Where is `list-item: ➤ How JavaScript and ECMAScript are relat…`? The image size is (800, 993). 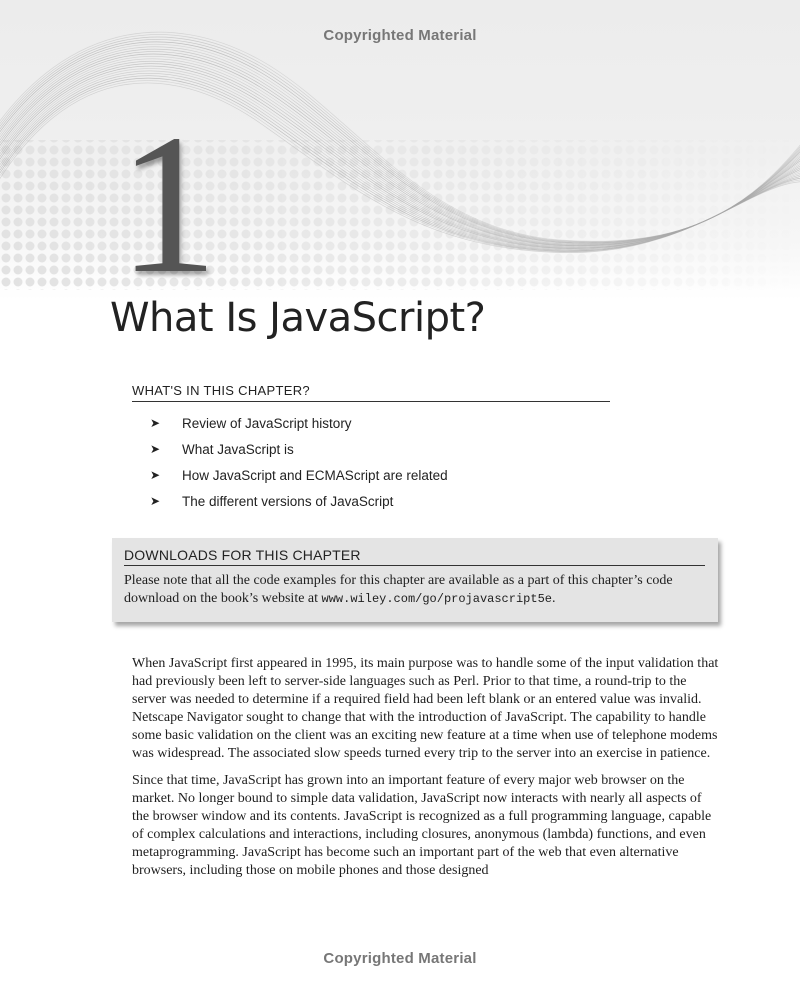 list-item: ➤ How JavaScript and ECMAScript are relat… is located at coordinates (371, 475).